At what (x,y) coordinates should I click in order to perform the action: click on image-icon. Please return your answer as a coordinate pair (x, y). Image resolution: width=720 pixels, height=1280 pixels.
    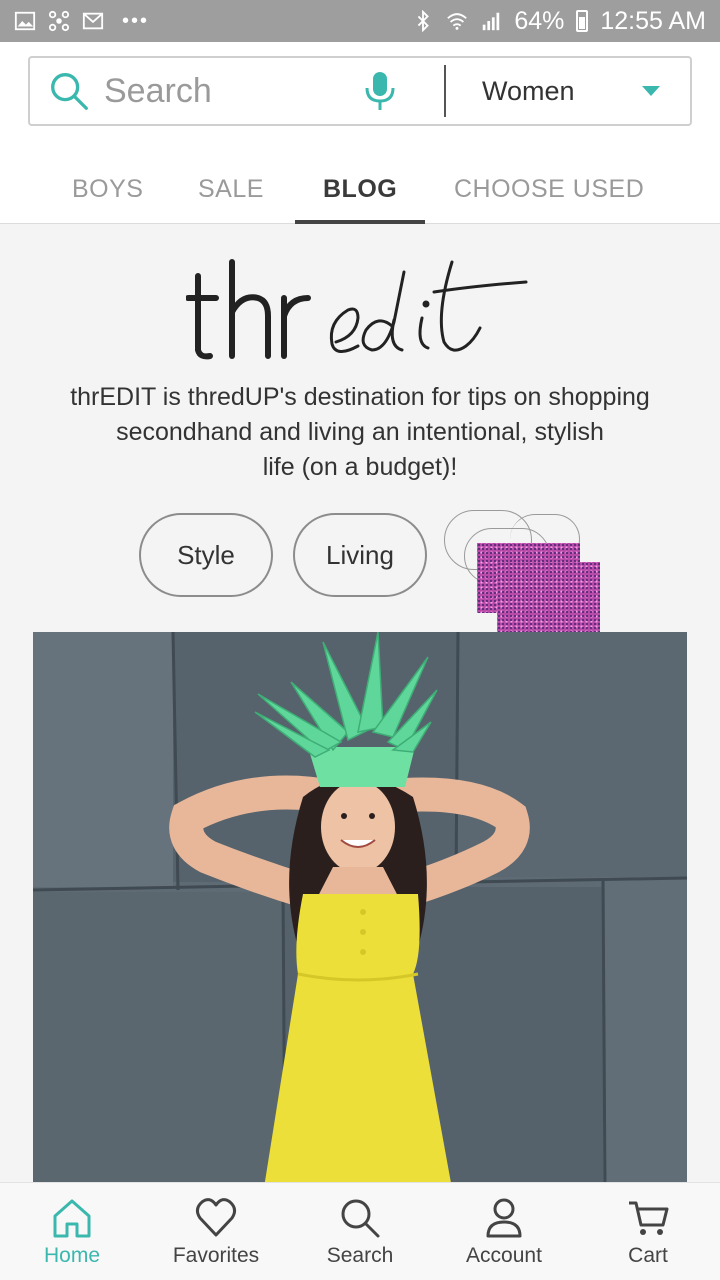
    Looking at the image, I should click on (25, 21).